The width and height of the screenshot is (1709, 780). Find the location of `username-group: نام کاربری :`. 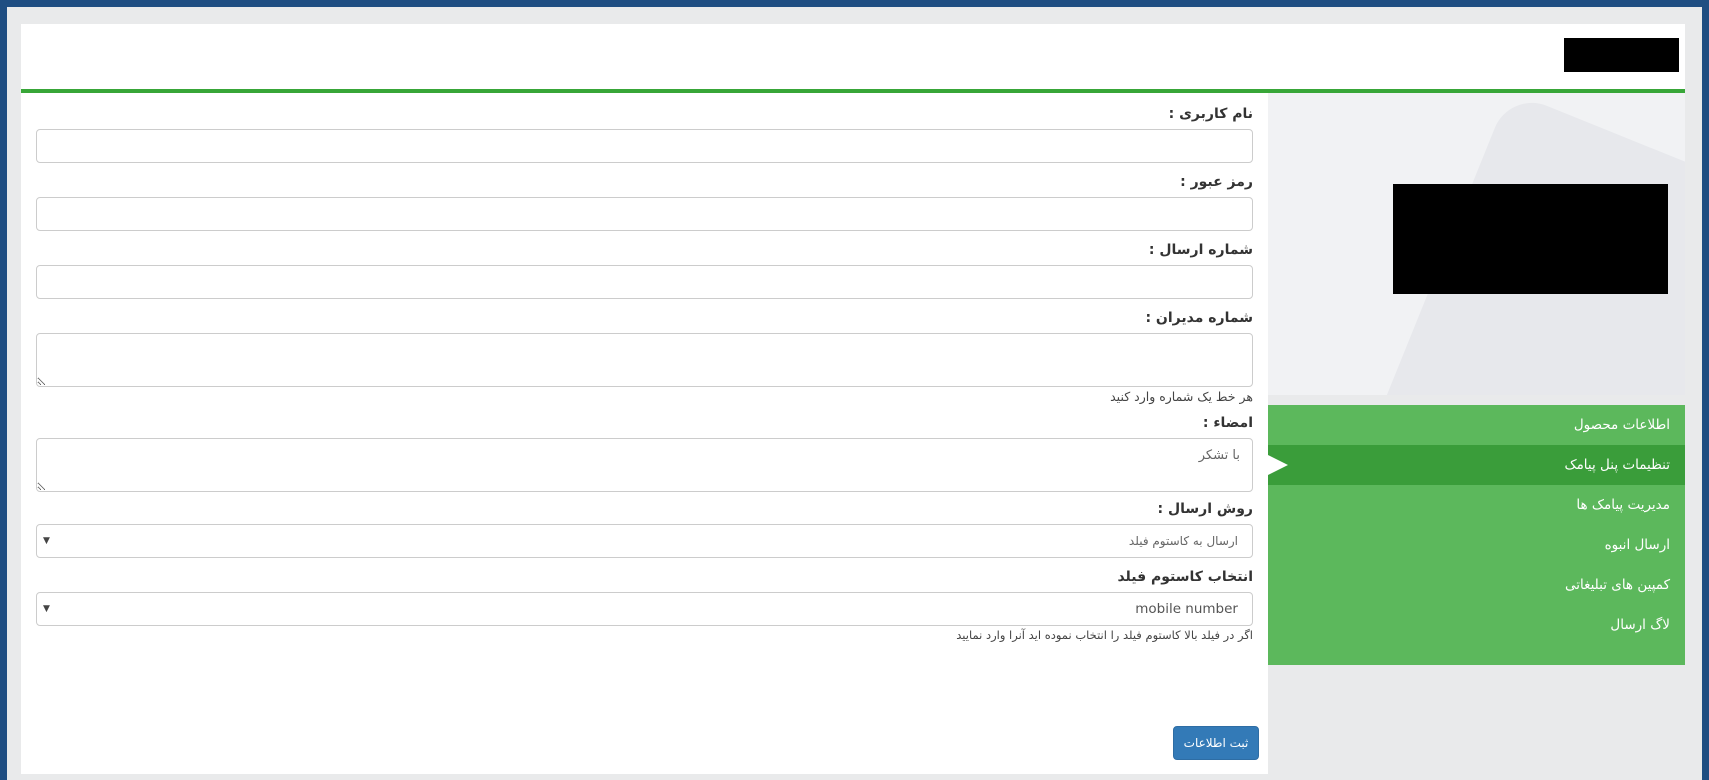

username-group: نام کاربری : is located at coordinates (644, 133).